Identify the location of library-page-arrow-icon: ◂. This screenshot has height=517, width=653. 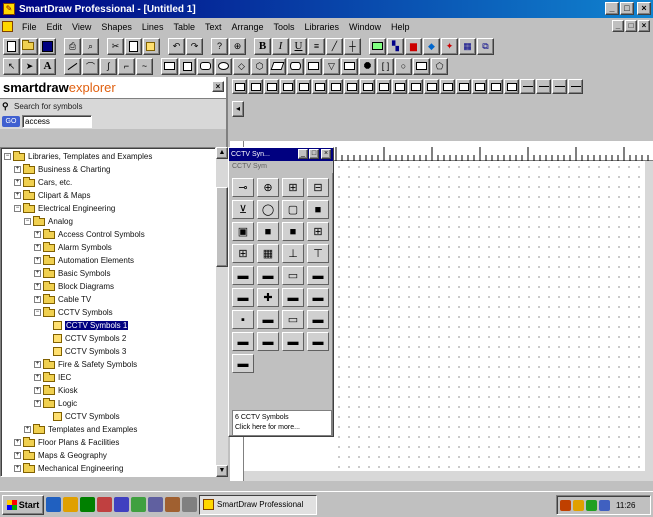
(238, 109).